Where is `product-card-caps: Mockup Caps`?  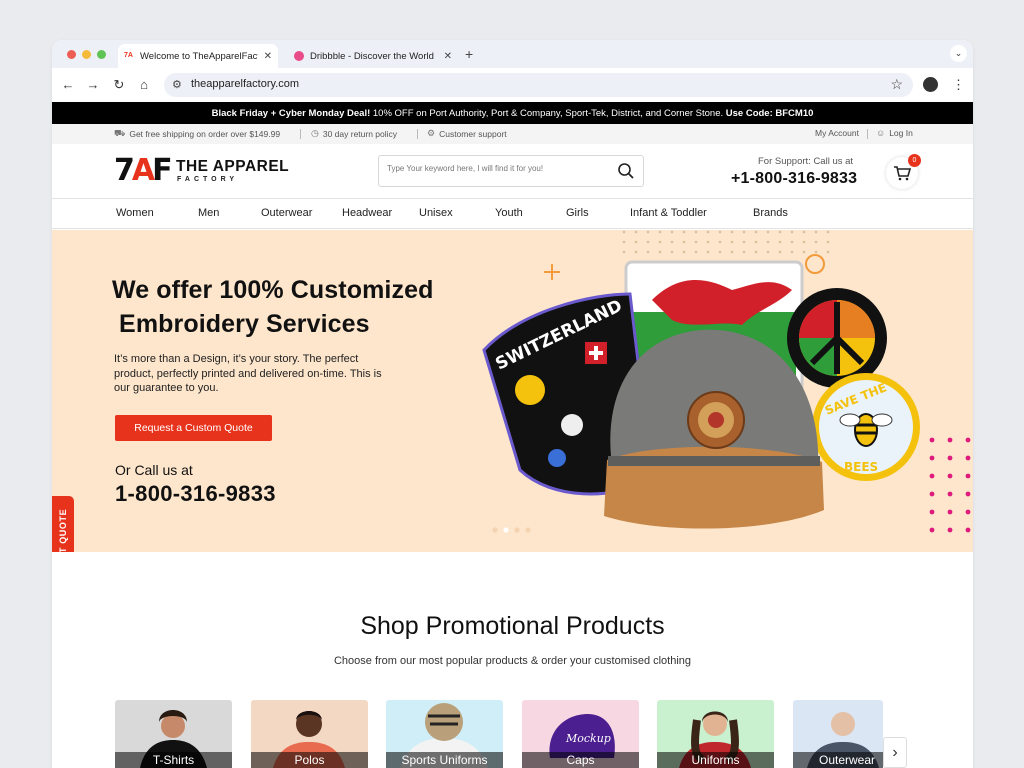
product-card-caps: Mockup Caps is located at coordinates (580, 734).